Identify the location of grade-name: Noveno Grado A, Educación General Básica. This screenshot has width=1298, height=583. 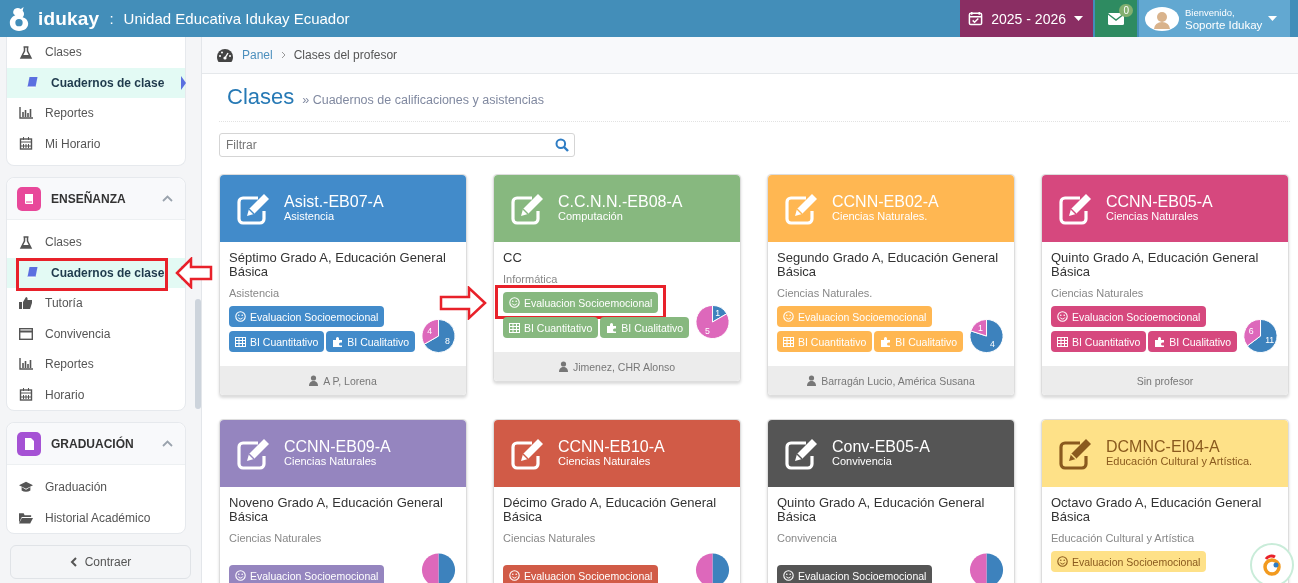
(336, 510).